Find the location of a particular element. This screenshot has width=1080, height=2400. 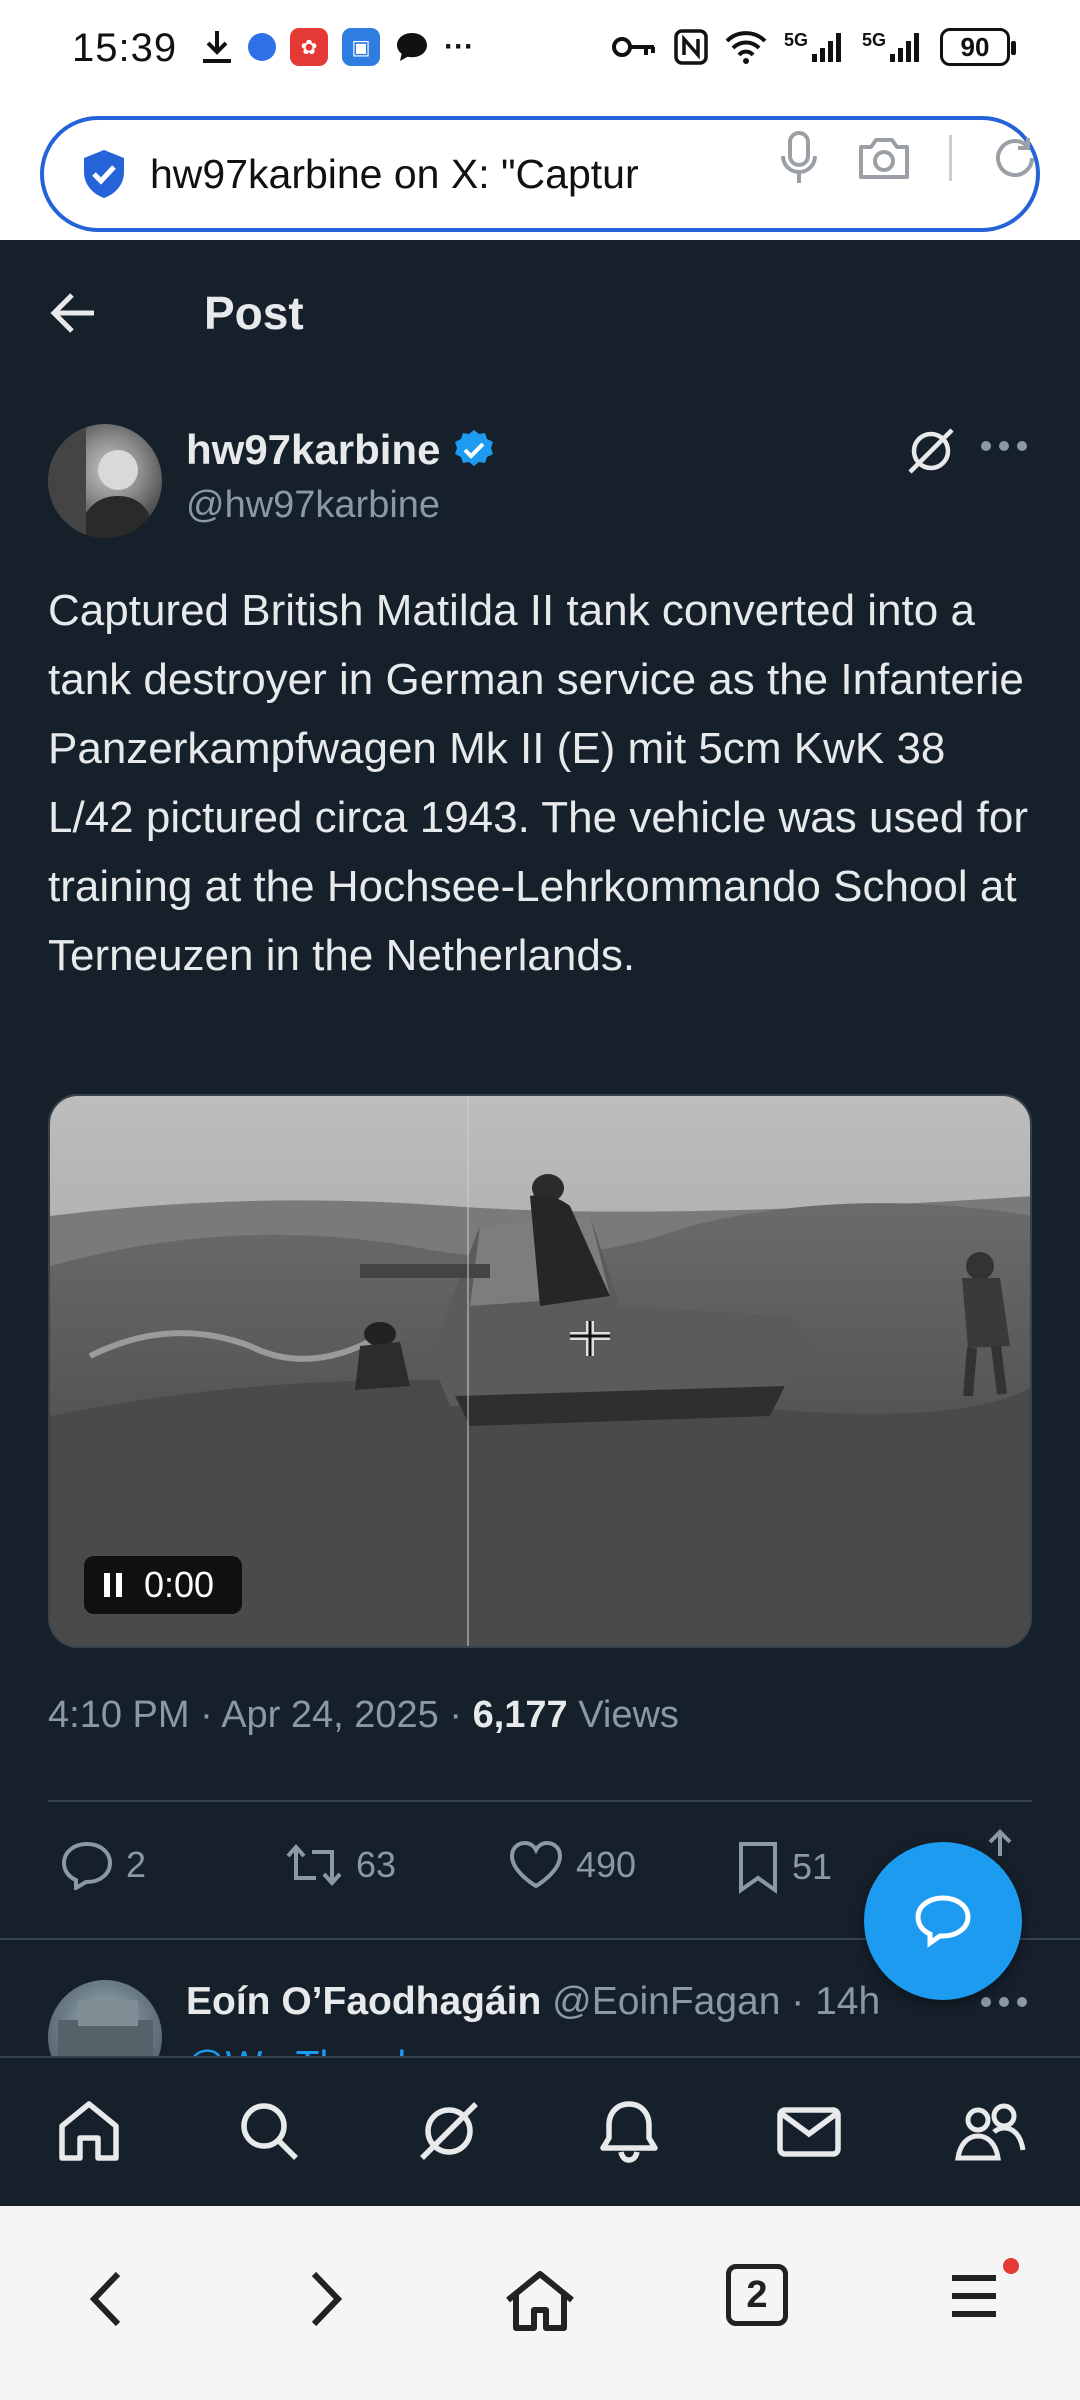

reply-icon is located at coordinates (87, 1865).